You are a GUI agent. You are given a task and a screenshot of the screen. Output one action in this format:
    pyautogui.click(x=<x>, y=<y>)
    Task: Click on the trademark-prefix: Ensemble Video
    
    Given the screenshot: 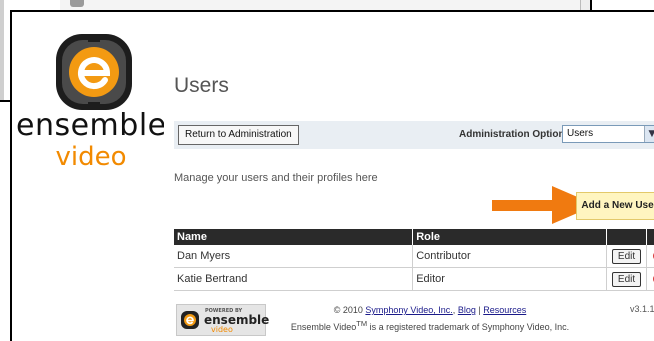 What is the action you would take?
    pyautogui.click(x=323, y=327)
    